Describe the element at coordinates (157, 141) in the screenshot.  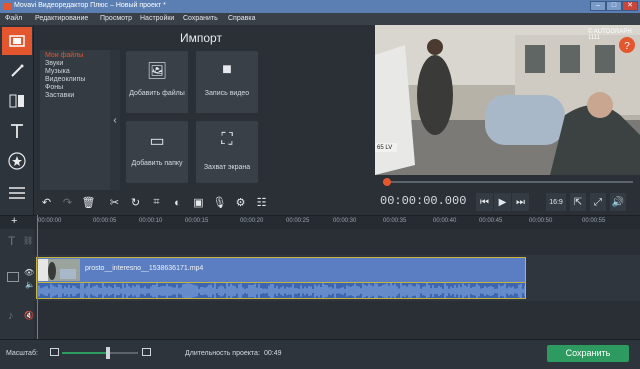
I see `folder-icon: ▭` at that location.